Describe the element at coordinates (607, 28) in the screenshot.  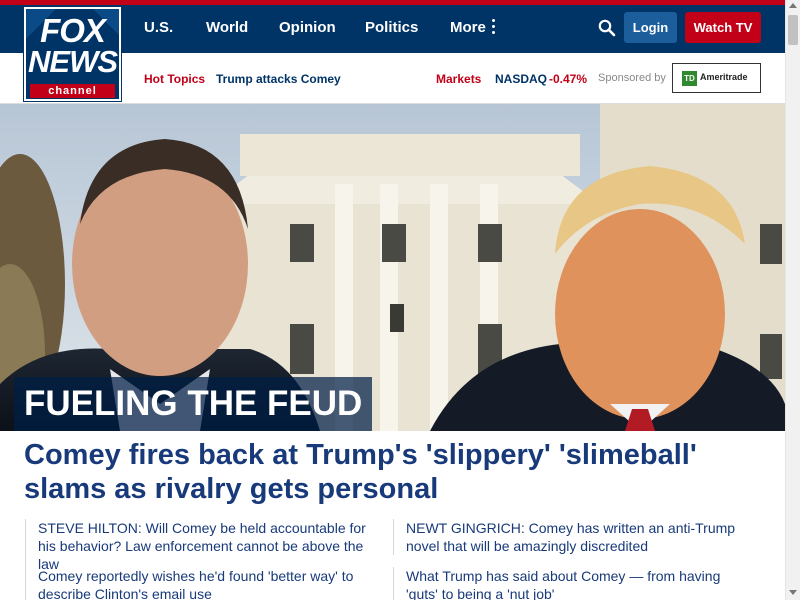
I see `search-icon` at that location.